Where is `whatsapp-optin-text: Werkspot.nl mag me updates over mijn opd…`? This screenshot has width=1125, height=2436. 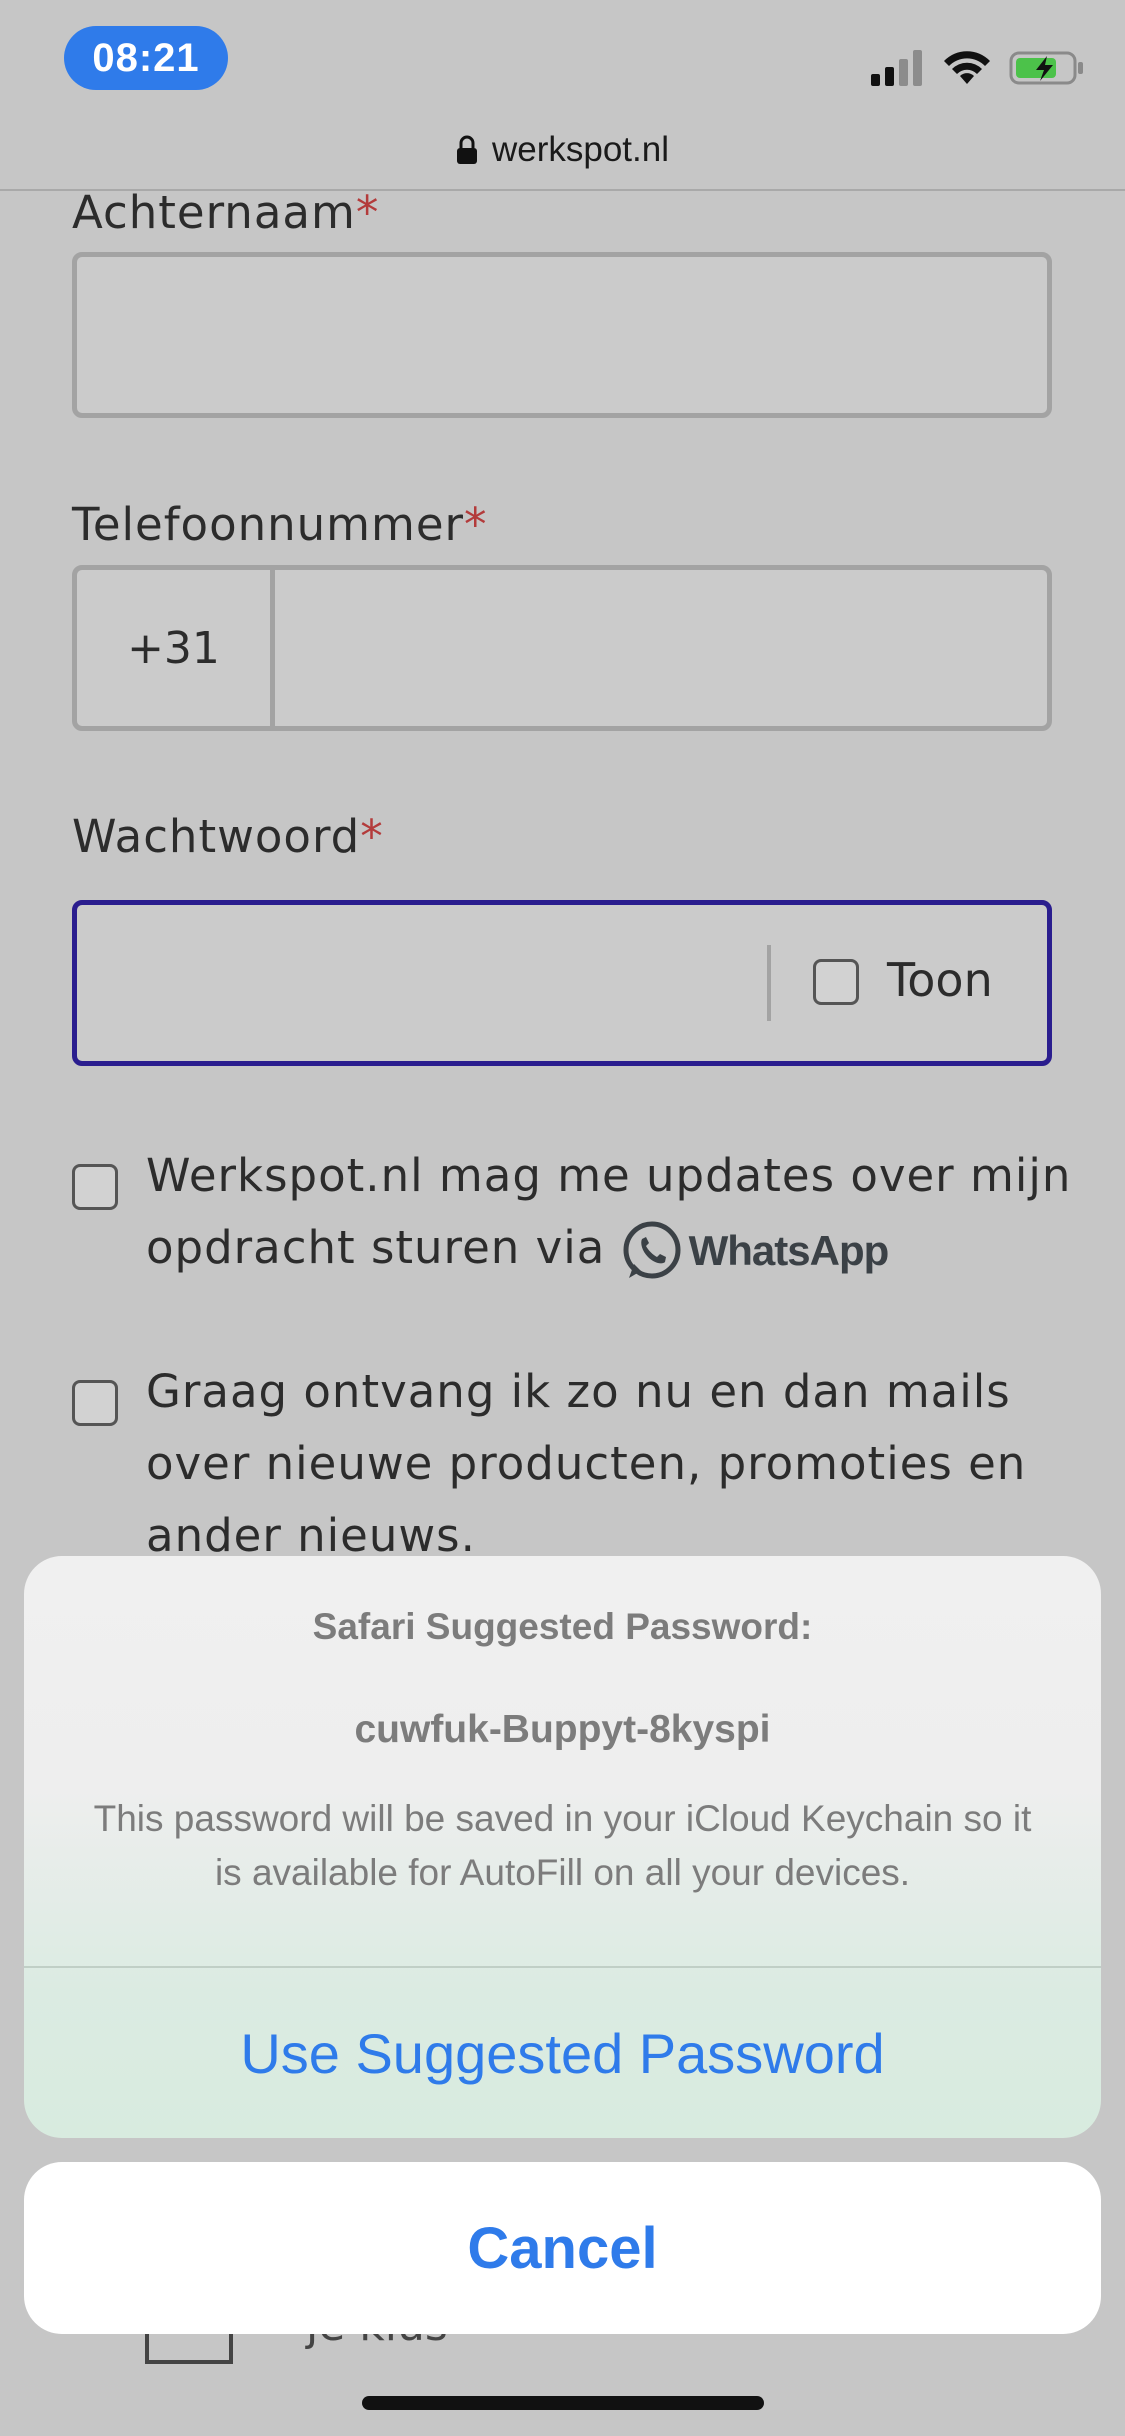
whatsapp-optin-text: Werkspot.nl mag me updates over mijn opd… is located at coordinates (609, 1211).